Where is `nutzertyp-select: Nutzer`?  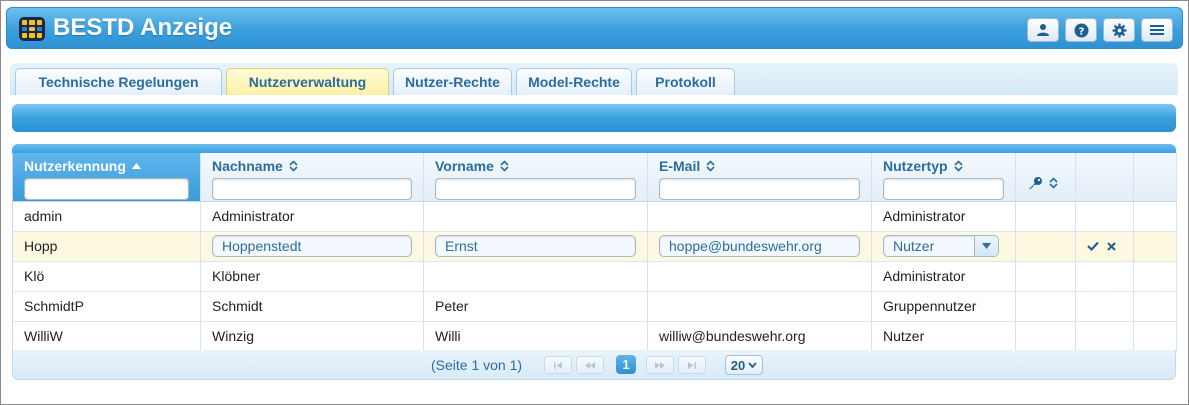 nutzertyp-select: Nutzer is located at coordinates (941, 246).